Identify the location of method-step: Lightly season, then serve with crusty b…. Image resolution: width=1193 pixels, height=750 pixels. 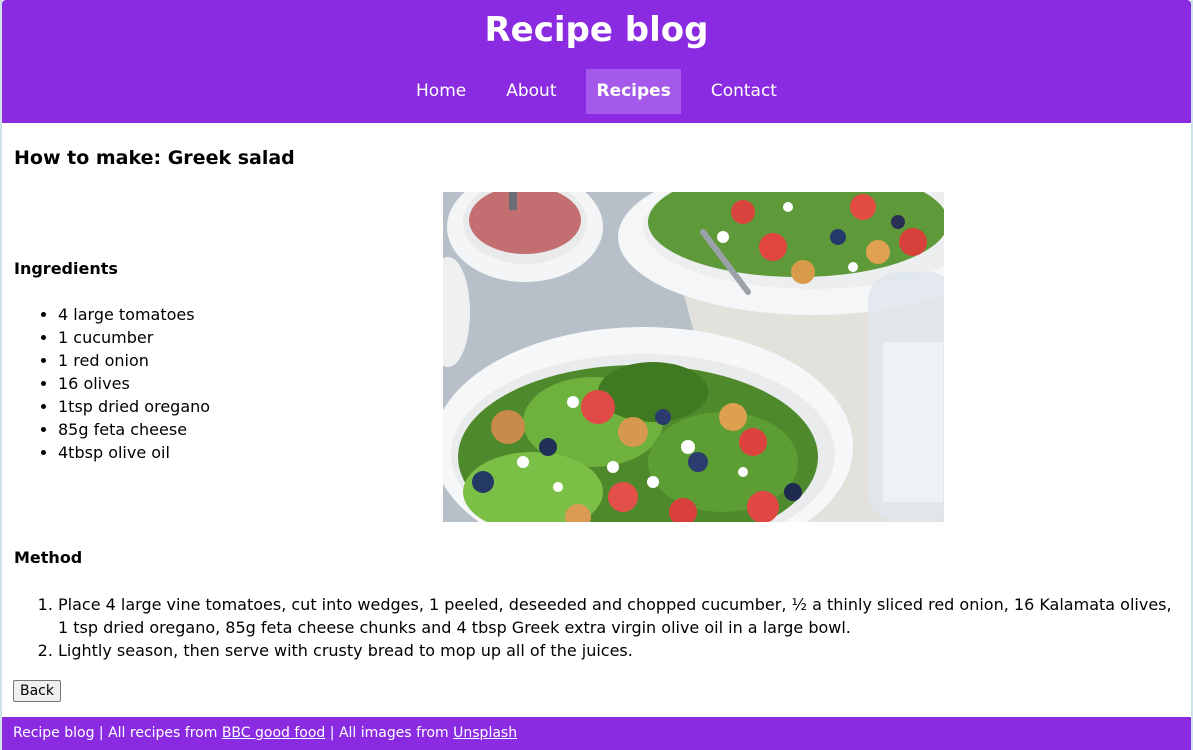
(618, 650).